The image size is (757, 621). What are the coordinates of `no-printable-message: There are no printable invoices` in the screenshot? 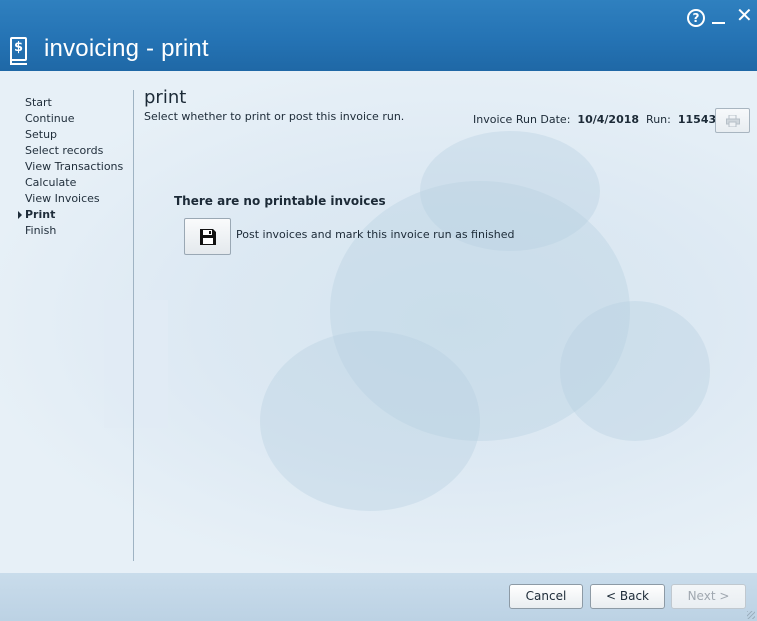 It's located at (280, 201).